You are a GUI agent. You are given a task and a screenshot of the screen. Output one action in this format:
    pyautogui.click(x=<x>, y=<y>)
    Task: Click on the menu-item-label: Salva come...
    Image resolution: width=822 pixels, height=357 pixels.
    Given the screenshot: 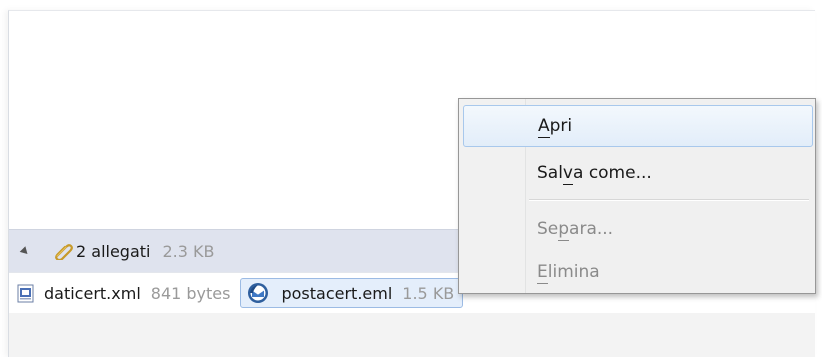 What is the action you would take?
    pyautogui.click(x=594, y=174)
    